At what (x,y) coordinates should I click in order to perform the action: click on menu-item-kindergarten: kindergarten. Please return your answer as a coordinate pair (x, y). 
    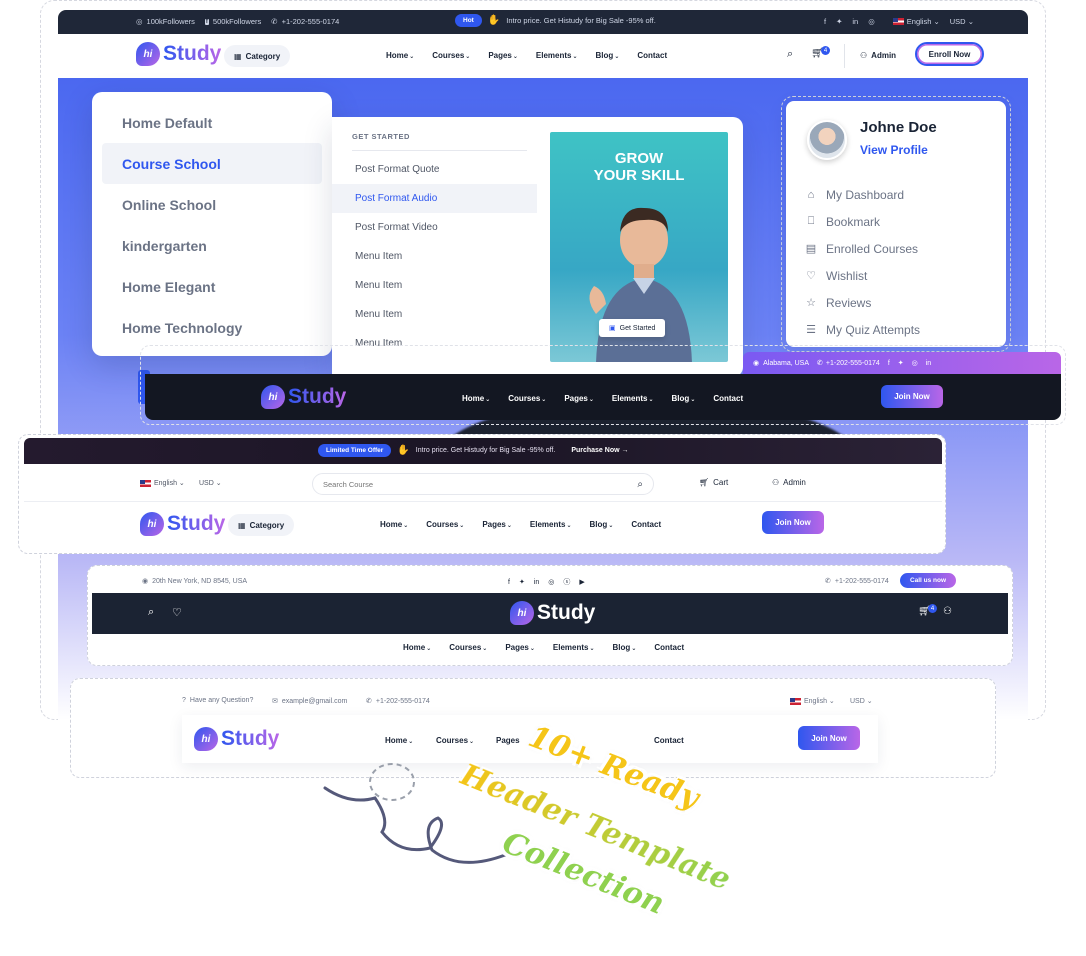
    Looking at the image, I should click on (212, 245).